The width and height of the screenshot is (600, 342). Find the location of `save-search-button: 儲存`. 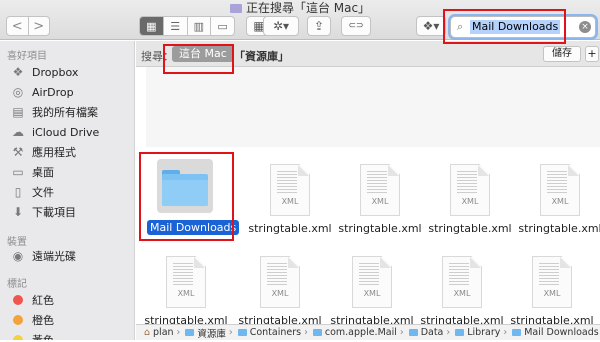

save-search-button: 儲存 is located at coordinates (562, 54).